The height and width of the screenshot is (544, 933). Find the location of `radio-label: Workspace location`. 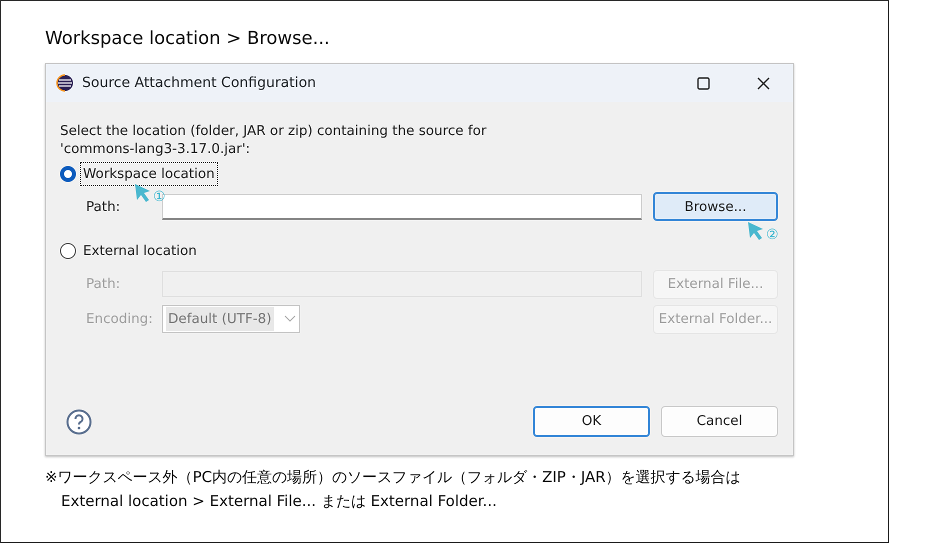

radio-label: Workspace location is located at coordinates (149, 174).